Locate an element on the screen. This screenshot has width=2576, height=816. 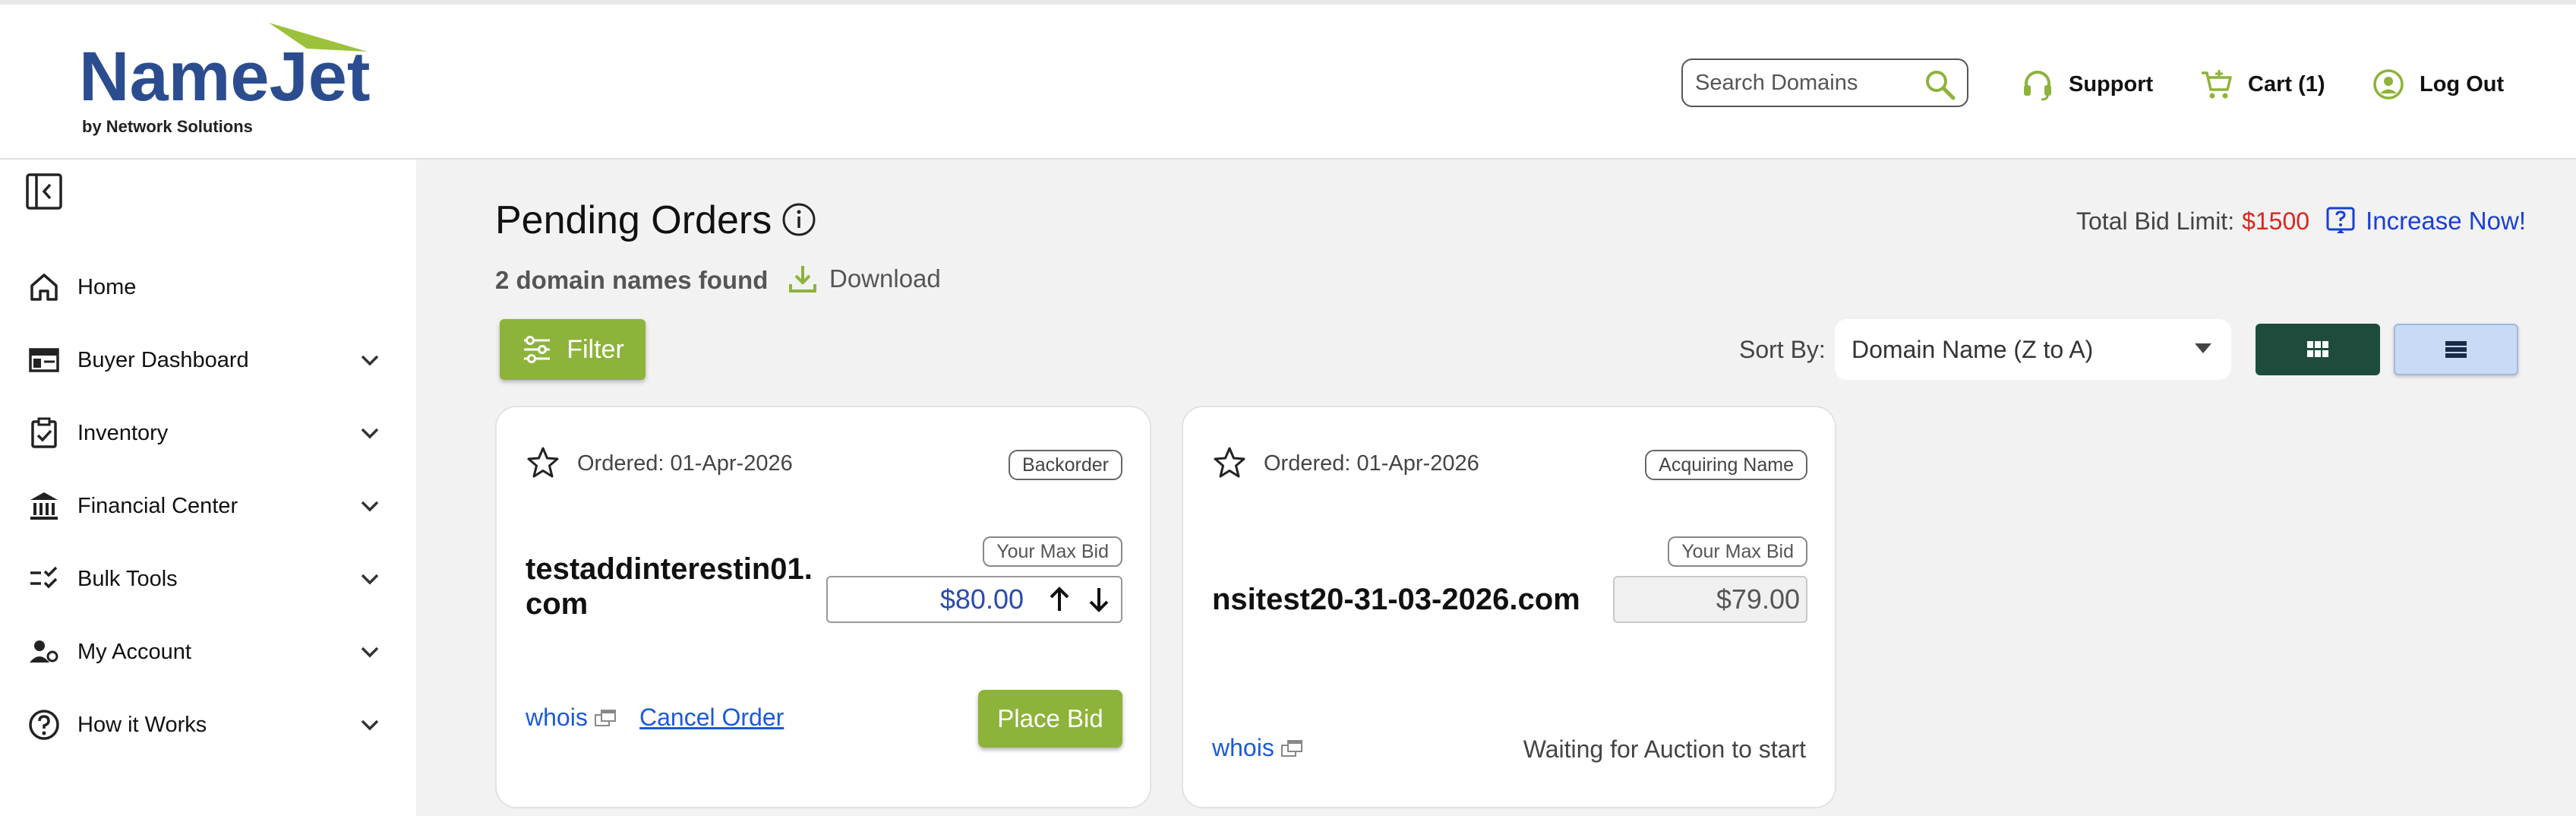
sidebar-item-financial-center: Financial Center is located at coordinates (208, 506).